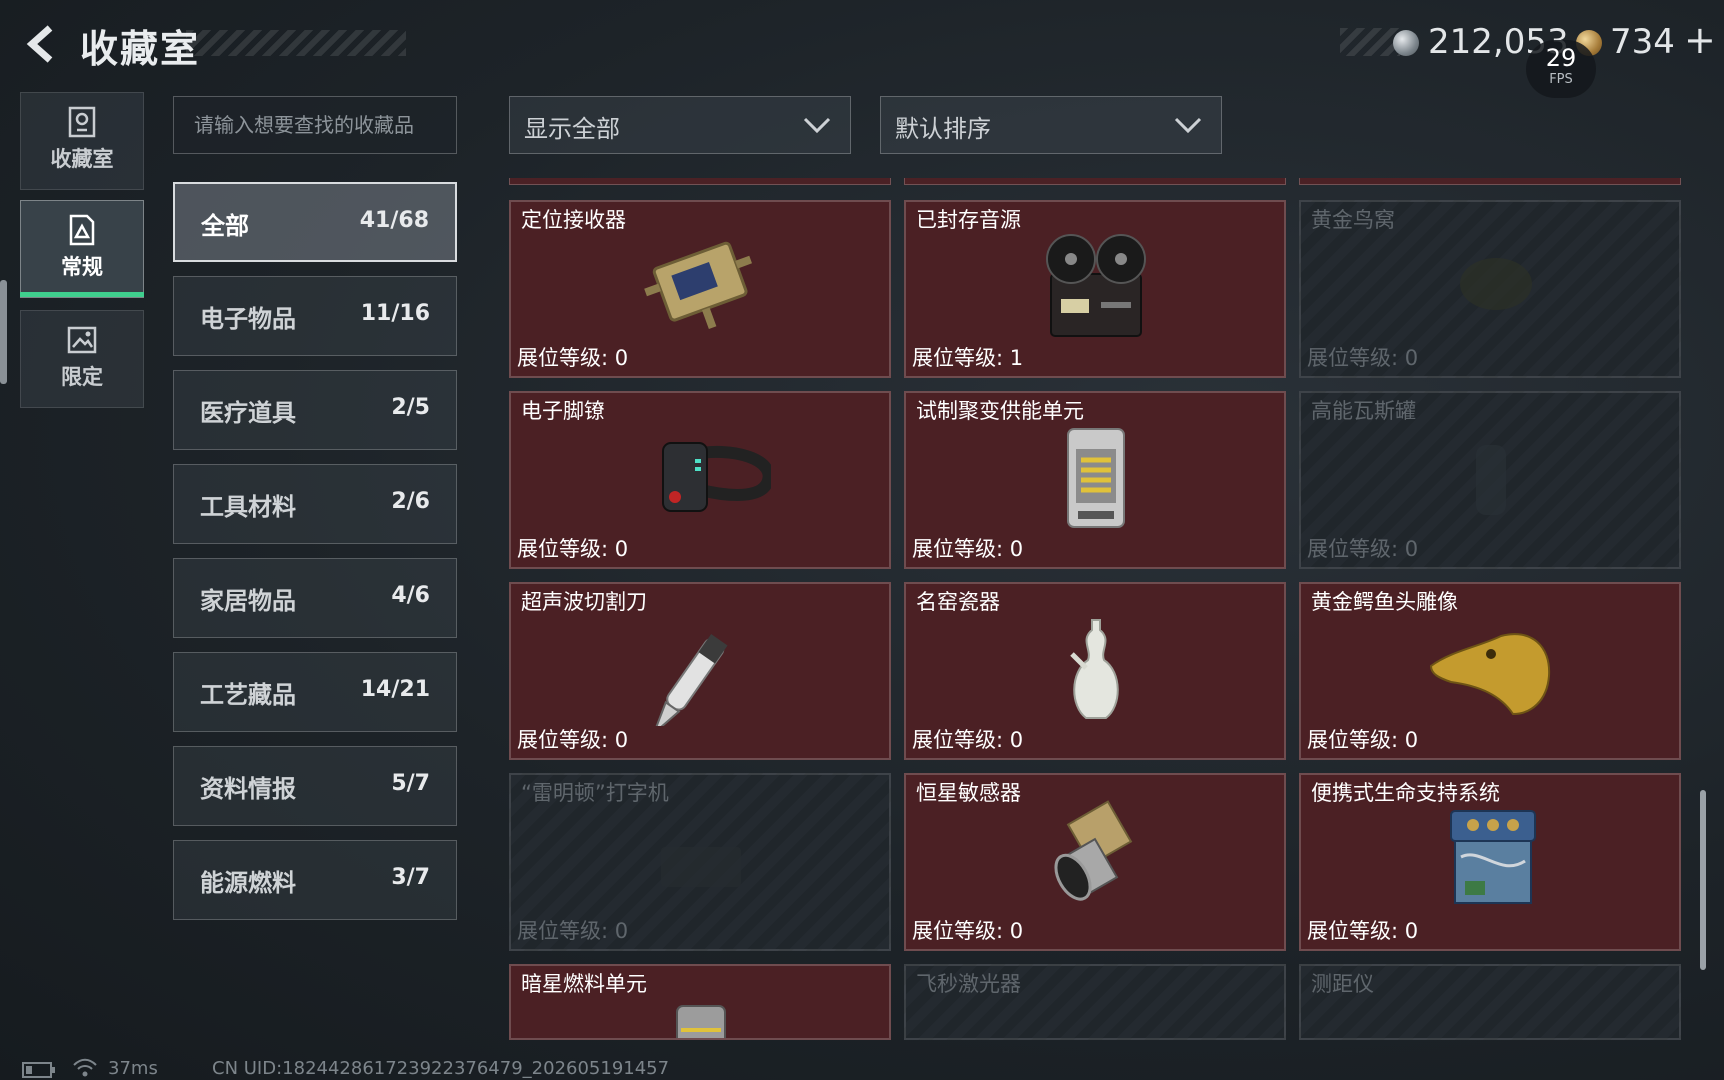  What do you see at coordinates (82, 249) in the screenshot?
I see `tab-normal: 常规` at bounding box center [82, 249].